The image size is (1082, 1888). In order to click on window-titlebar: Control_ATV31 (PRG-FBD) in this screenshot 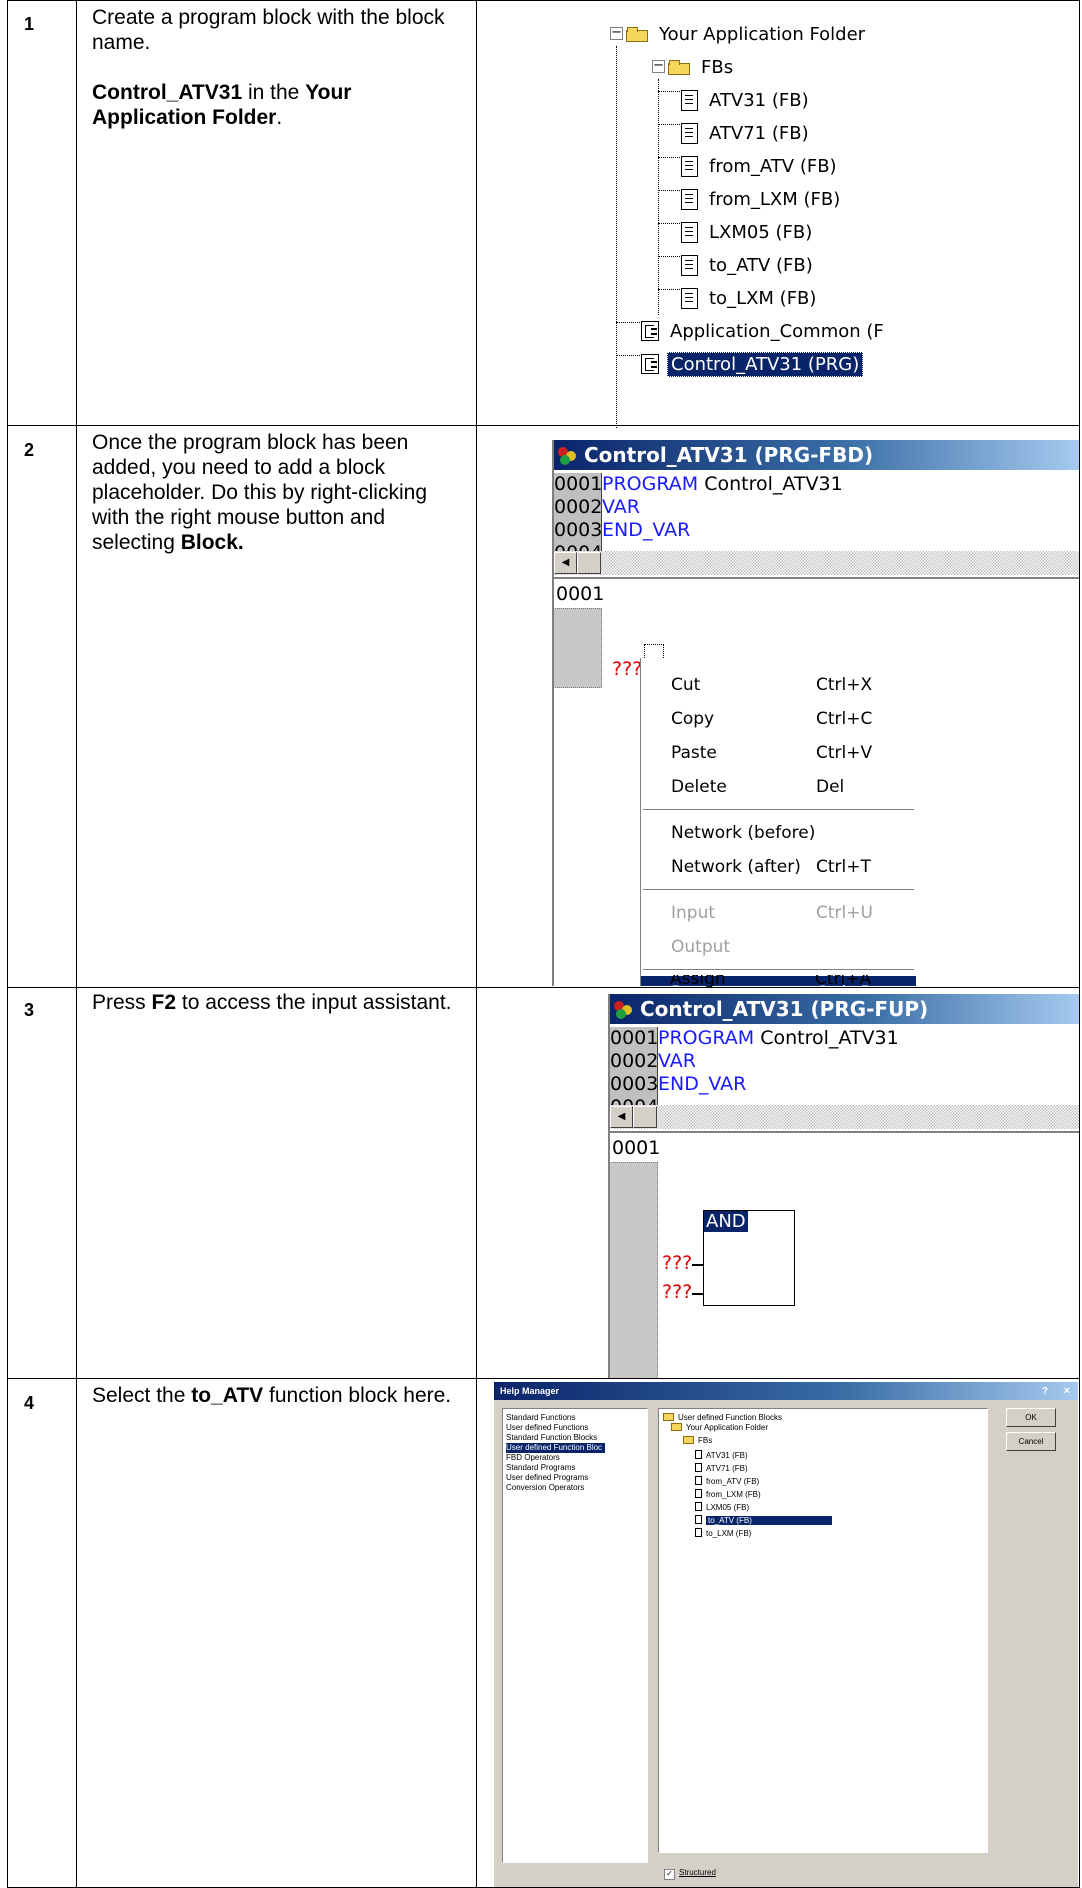, I will do `click(815, 455)`.